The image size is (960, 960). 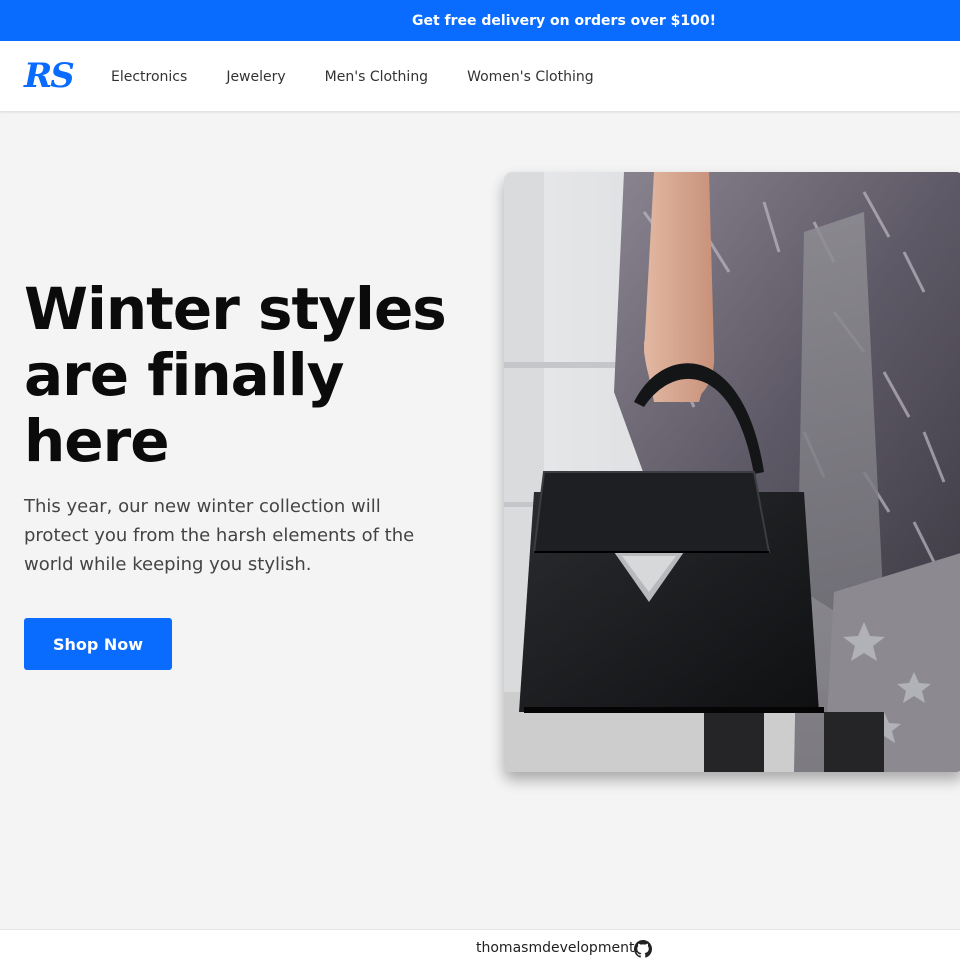 What do you see at coordinates (564, 20) in the screenshot?
I see `promo-text: Get free delivery on orders over $100!` at bounding box center [564, 20].